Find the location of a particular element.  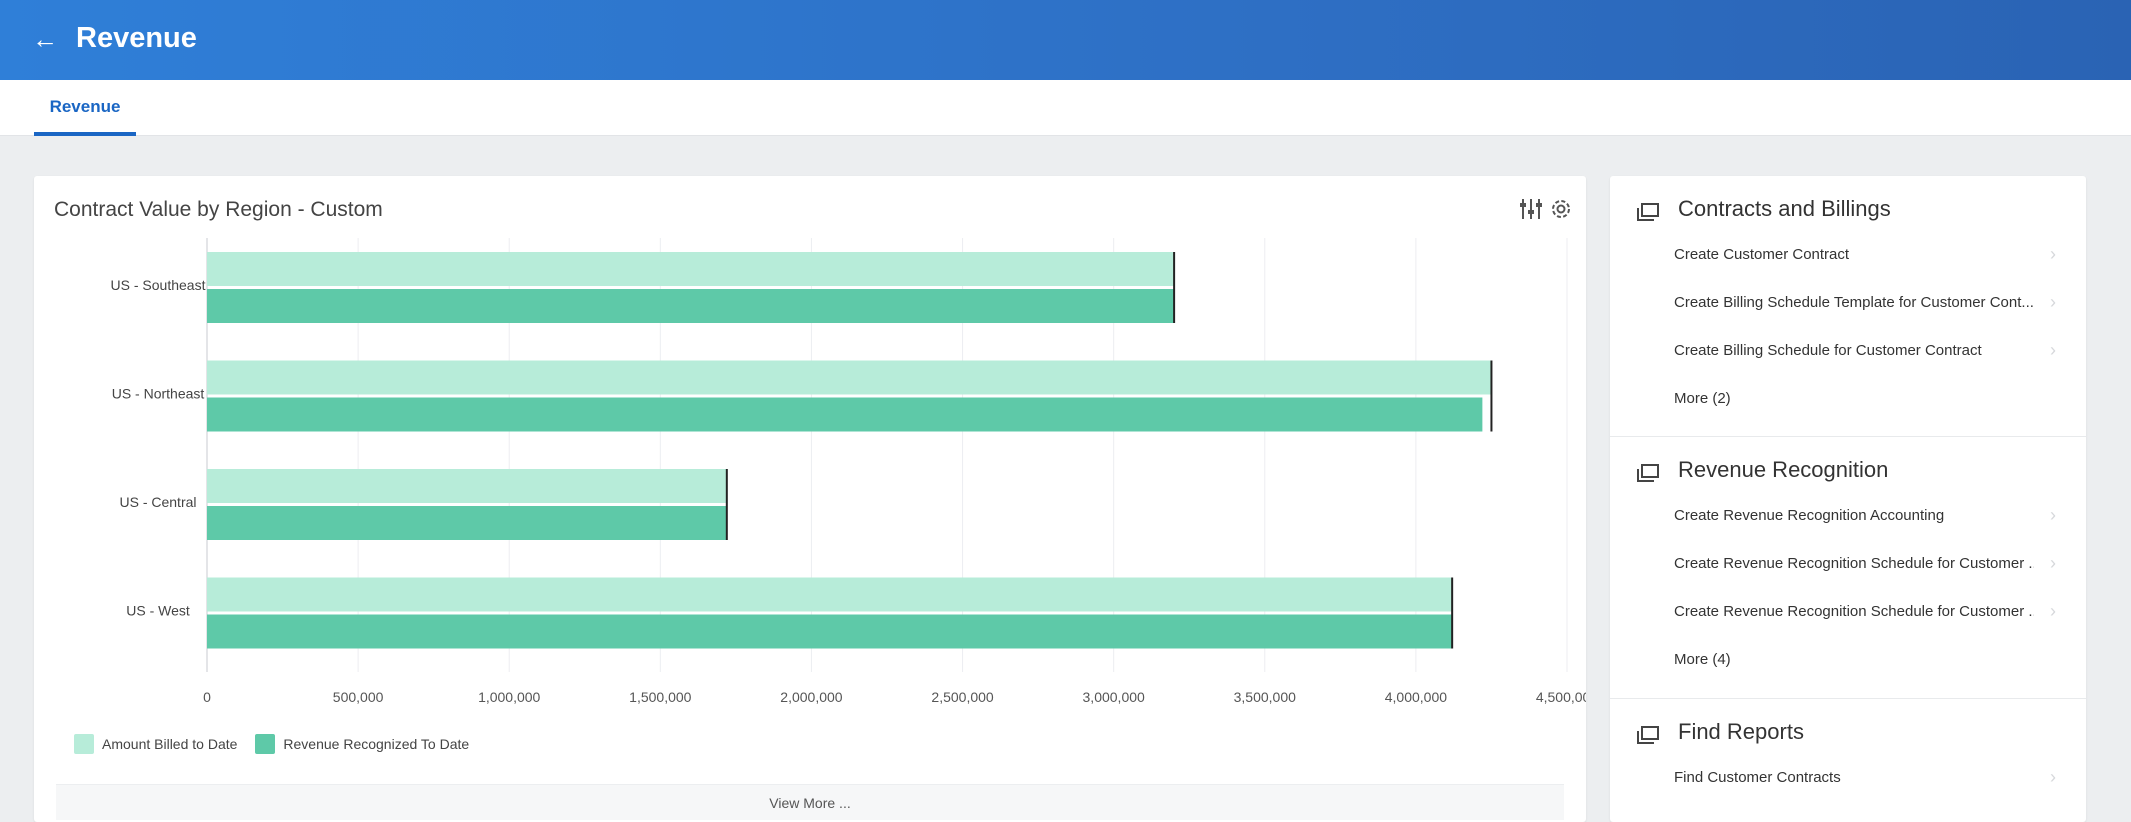

action-create-rev-rec-accounting: Create Revenue Recognition Accounting › is located at coordinates (1848, 517).